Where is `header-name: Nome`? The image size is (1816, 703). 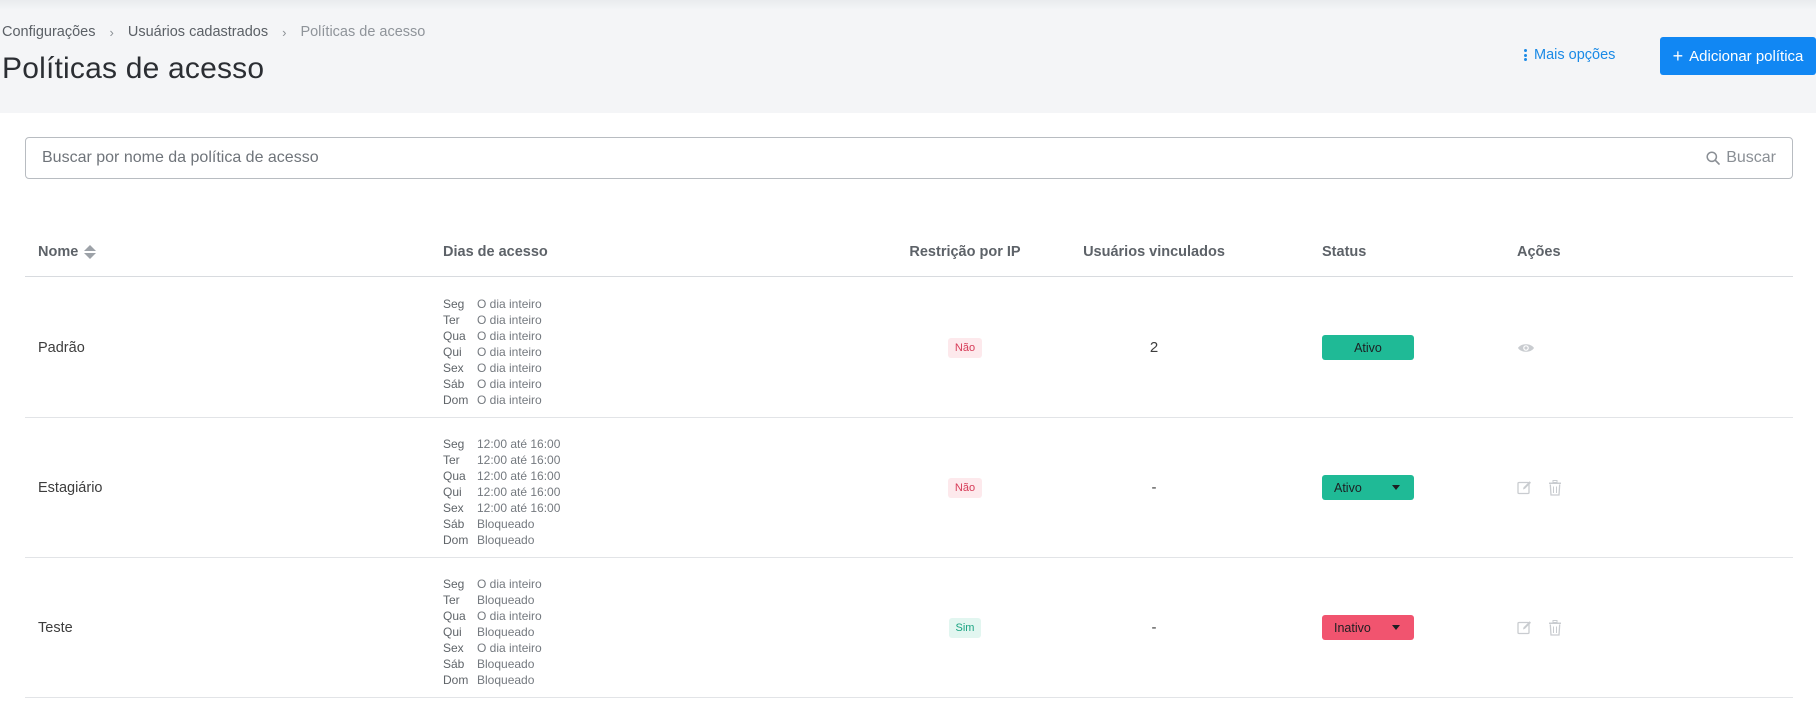
header-name: Nome is located at coordinates (67, 251).